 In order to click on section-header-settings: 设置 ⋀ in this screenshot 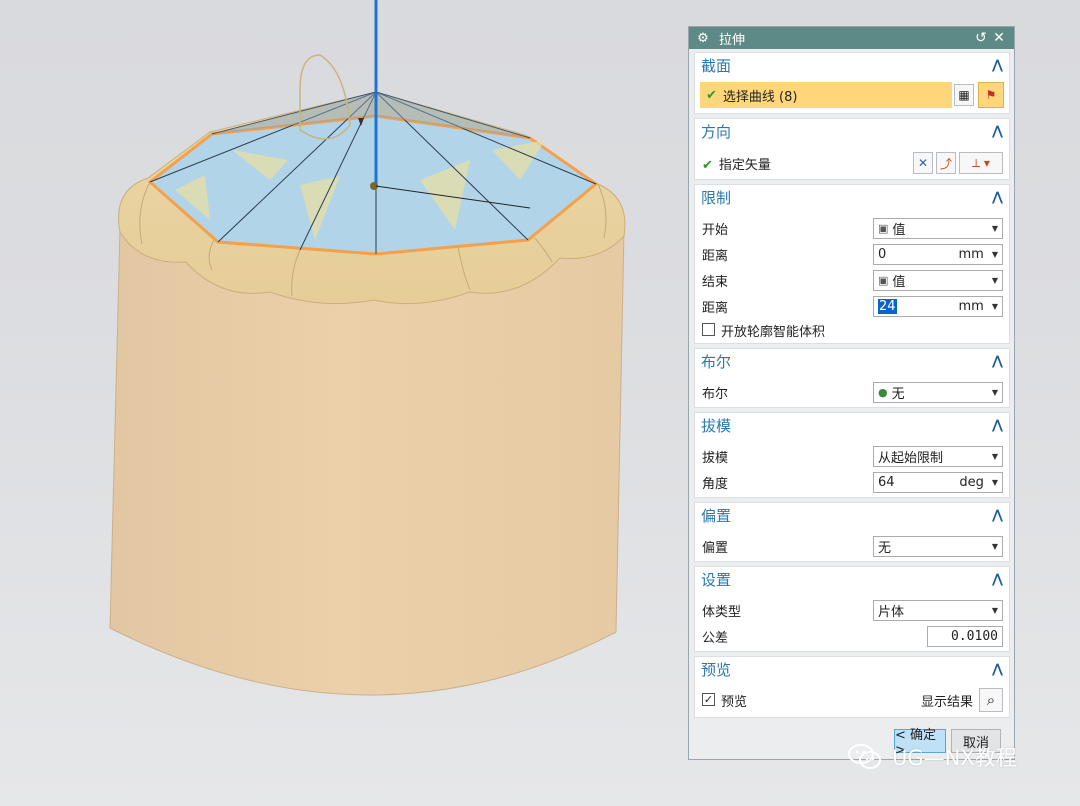, I will do `click(852, 579)`.